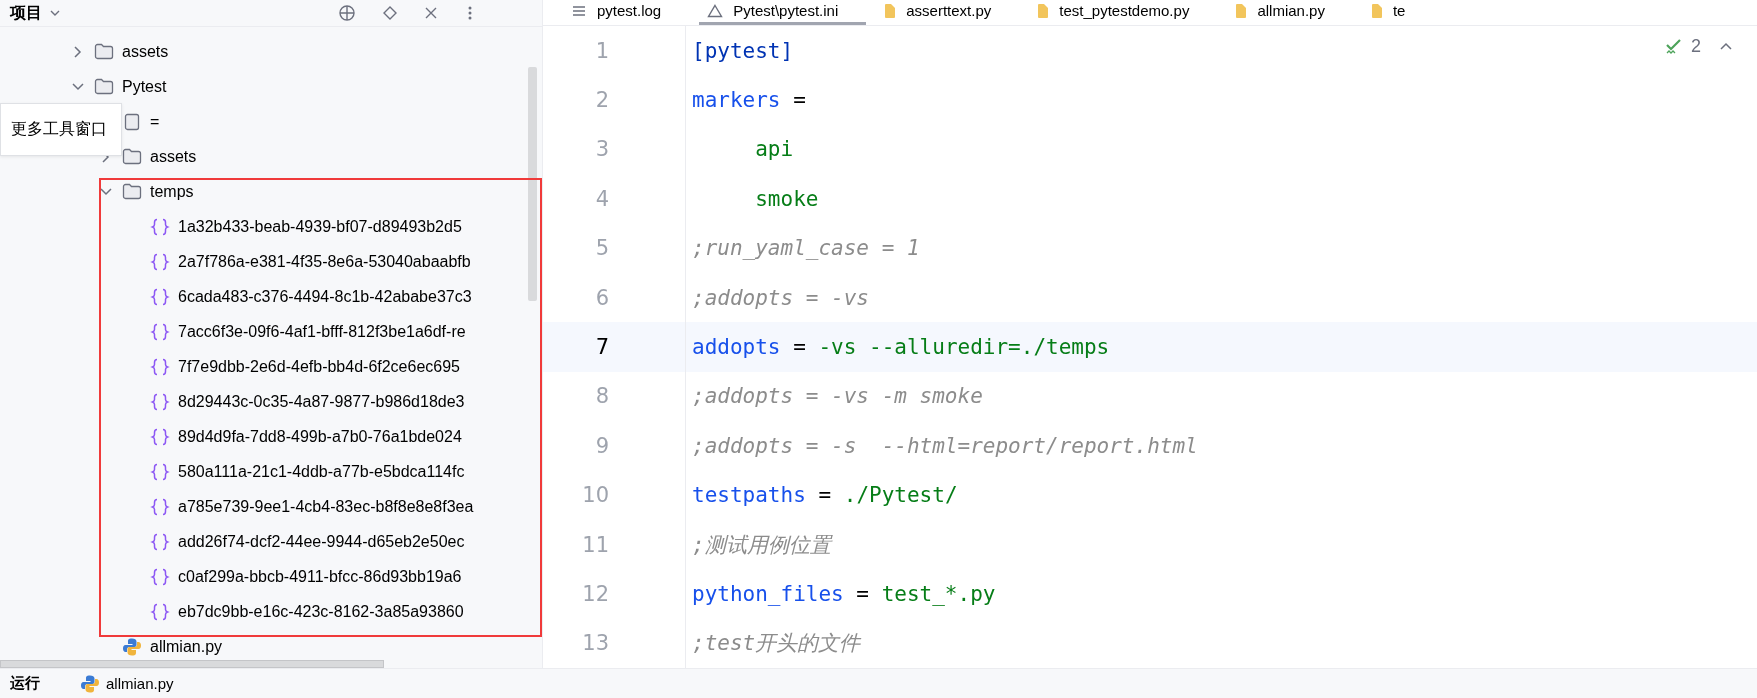  I want to click on line-number: 4, so click(614, 199).